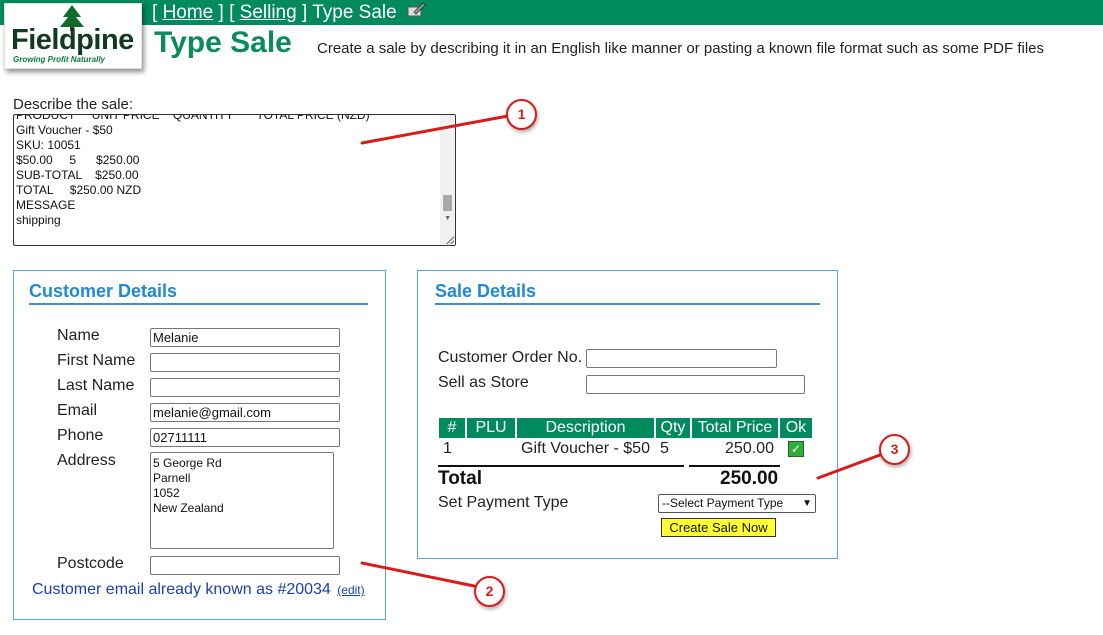  What do you see at coordinates (627, 304) in the screenshot?
I see `sale-title-rule` at bounding box center [627, 304].